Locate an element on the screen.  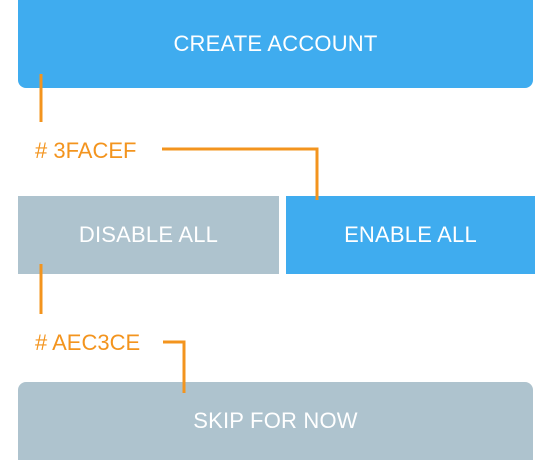
create-account-label: CREATE ACCOUNT is located at coordinates (275, 43).